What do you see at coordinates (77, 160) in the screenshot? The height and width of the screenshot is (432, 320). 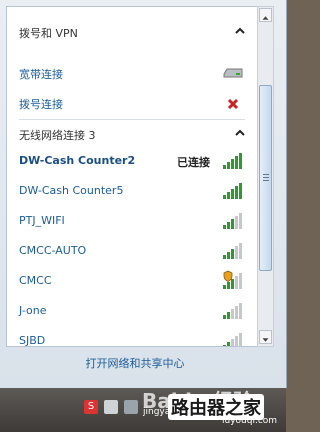 I see `network-name: DW-Cash Counter2` at bounding box center [77, 160].